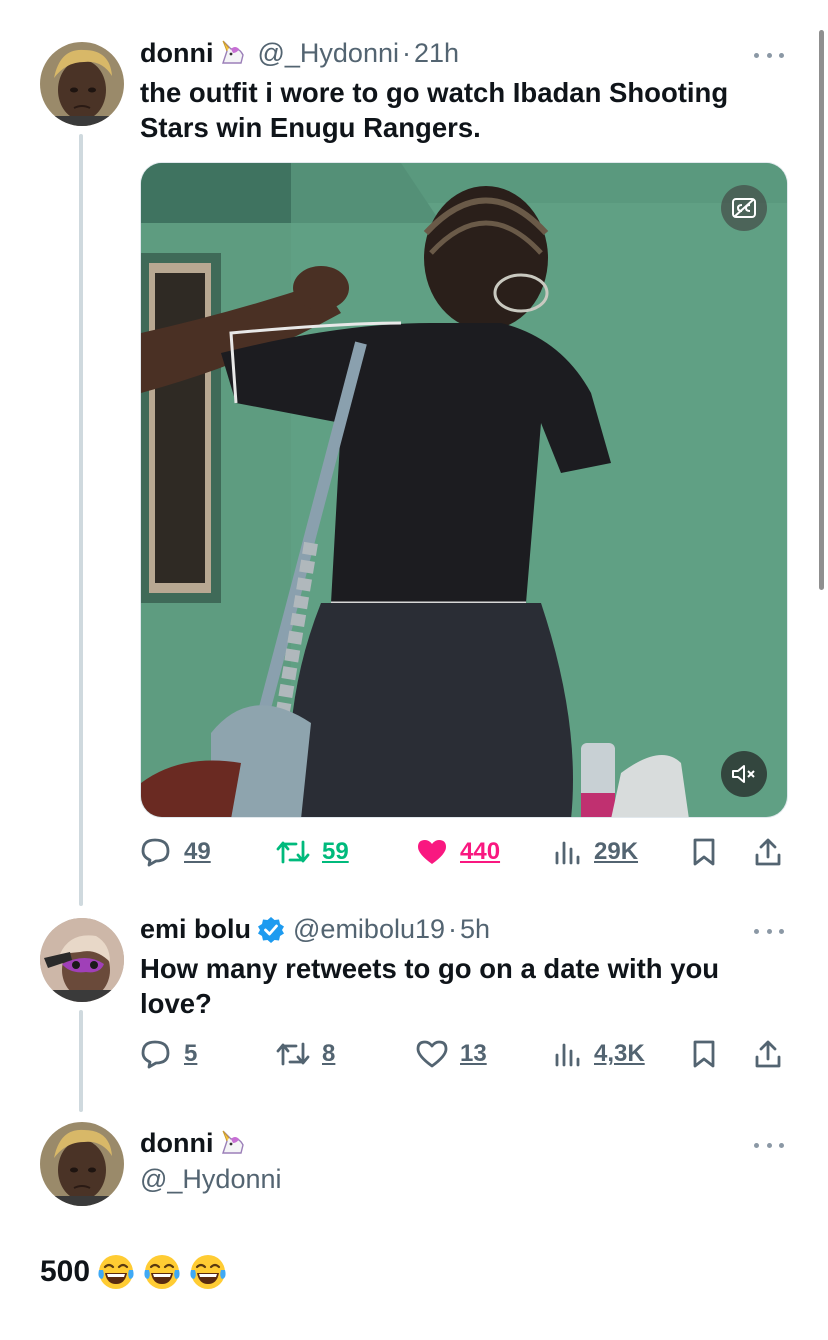  I want to click on like-count: 440, so click(480, 851).